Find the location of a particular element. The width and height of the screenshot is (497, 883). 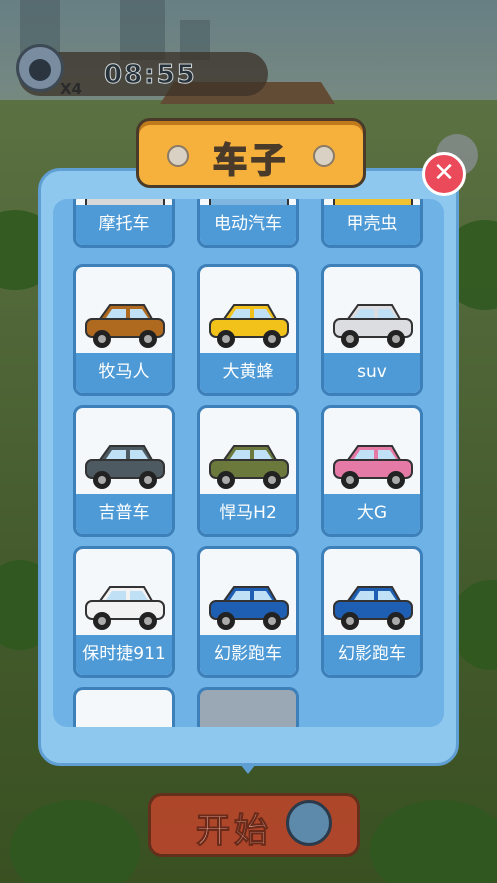

car-label: 保时捷911 is located at coordinates (124, 655).